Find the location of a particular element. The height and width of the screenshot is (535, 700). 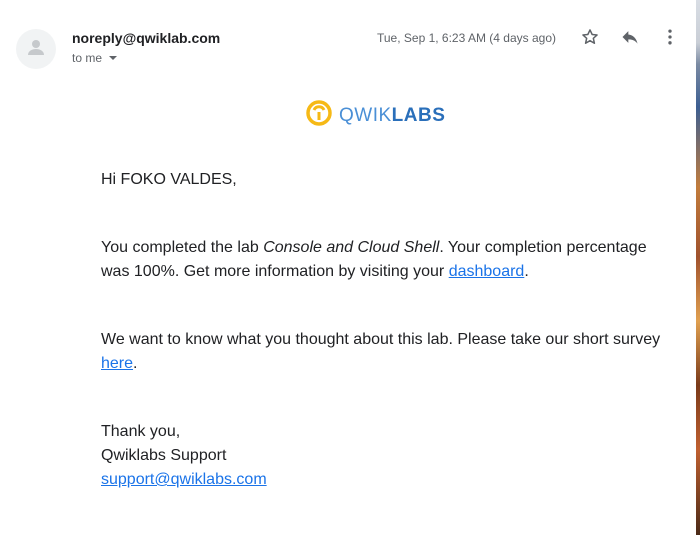

logo-wordmark: QWIKLABS is located at coordinates (392, 116).